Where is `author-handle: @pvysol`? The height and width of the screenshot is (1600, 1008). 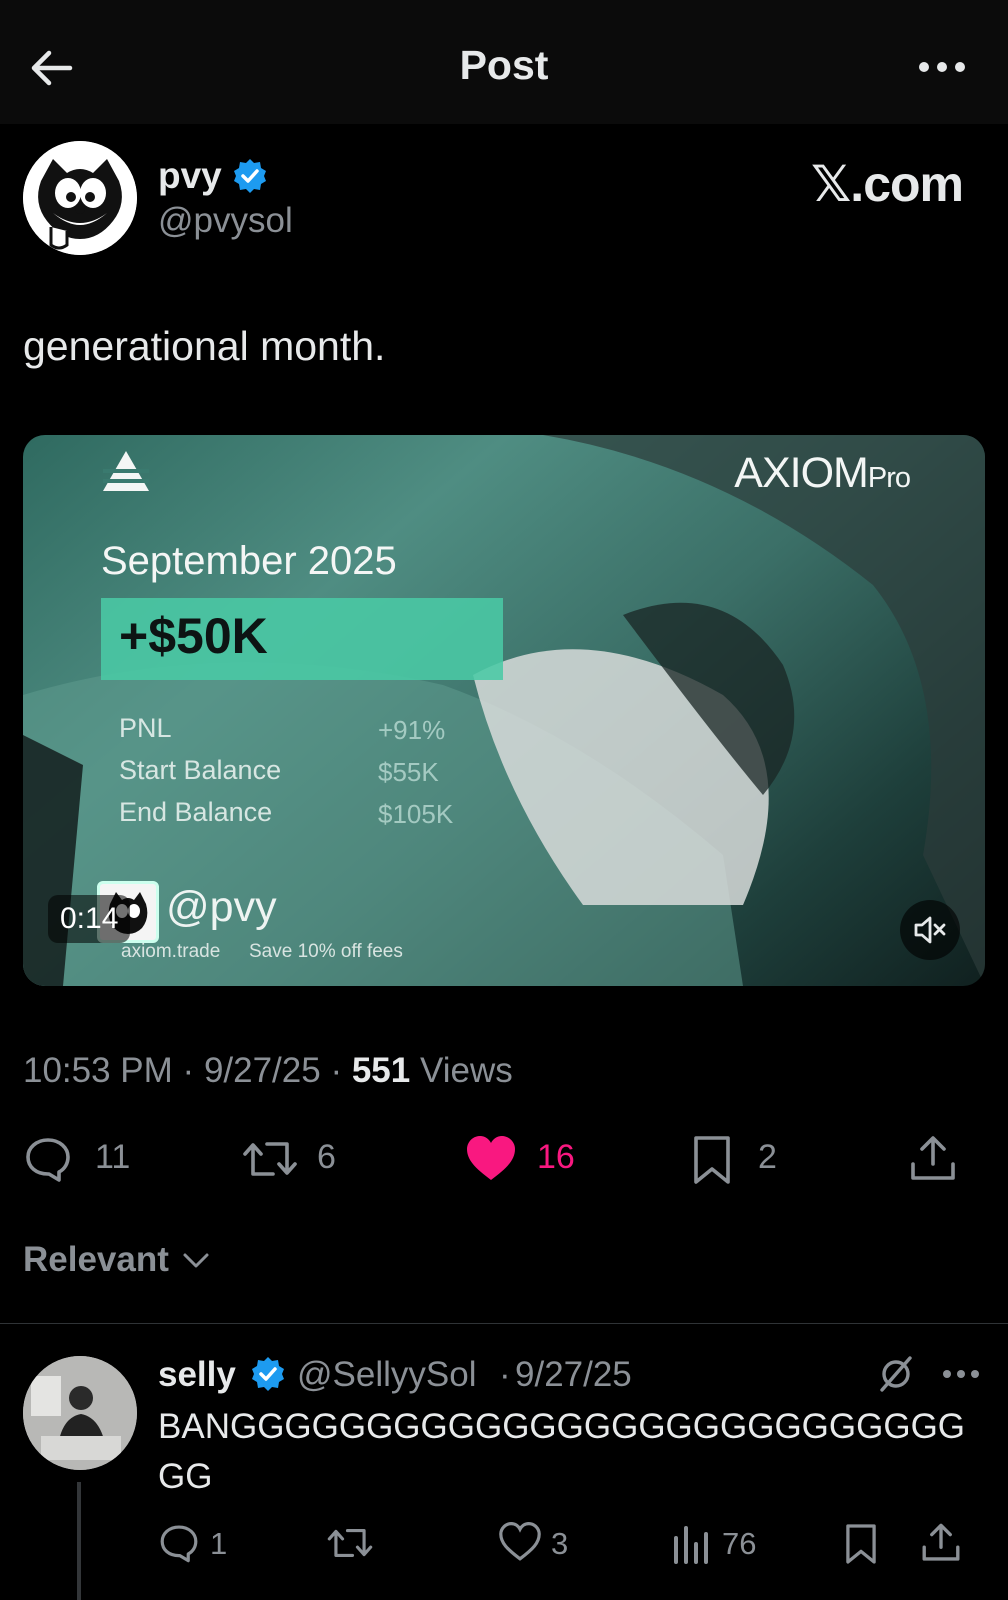
author-handle: @pvysol is located at coordinates (225, 221).